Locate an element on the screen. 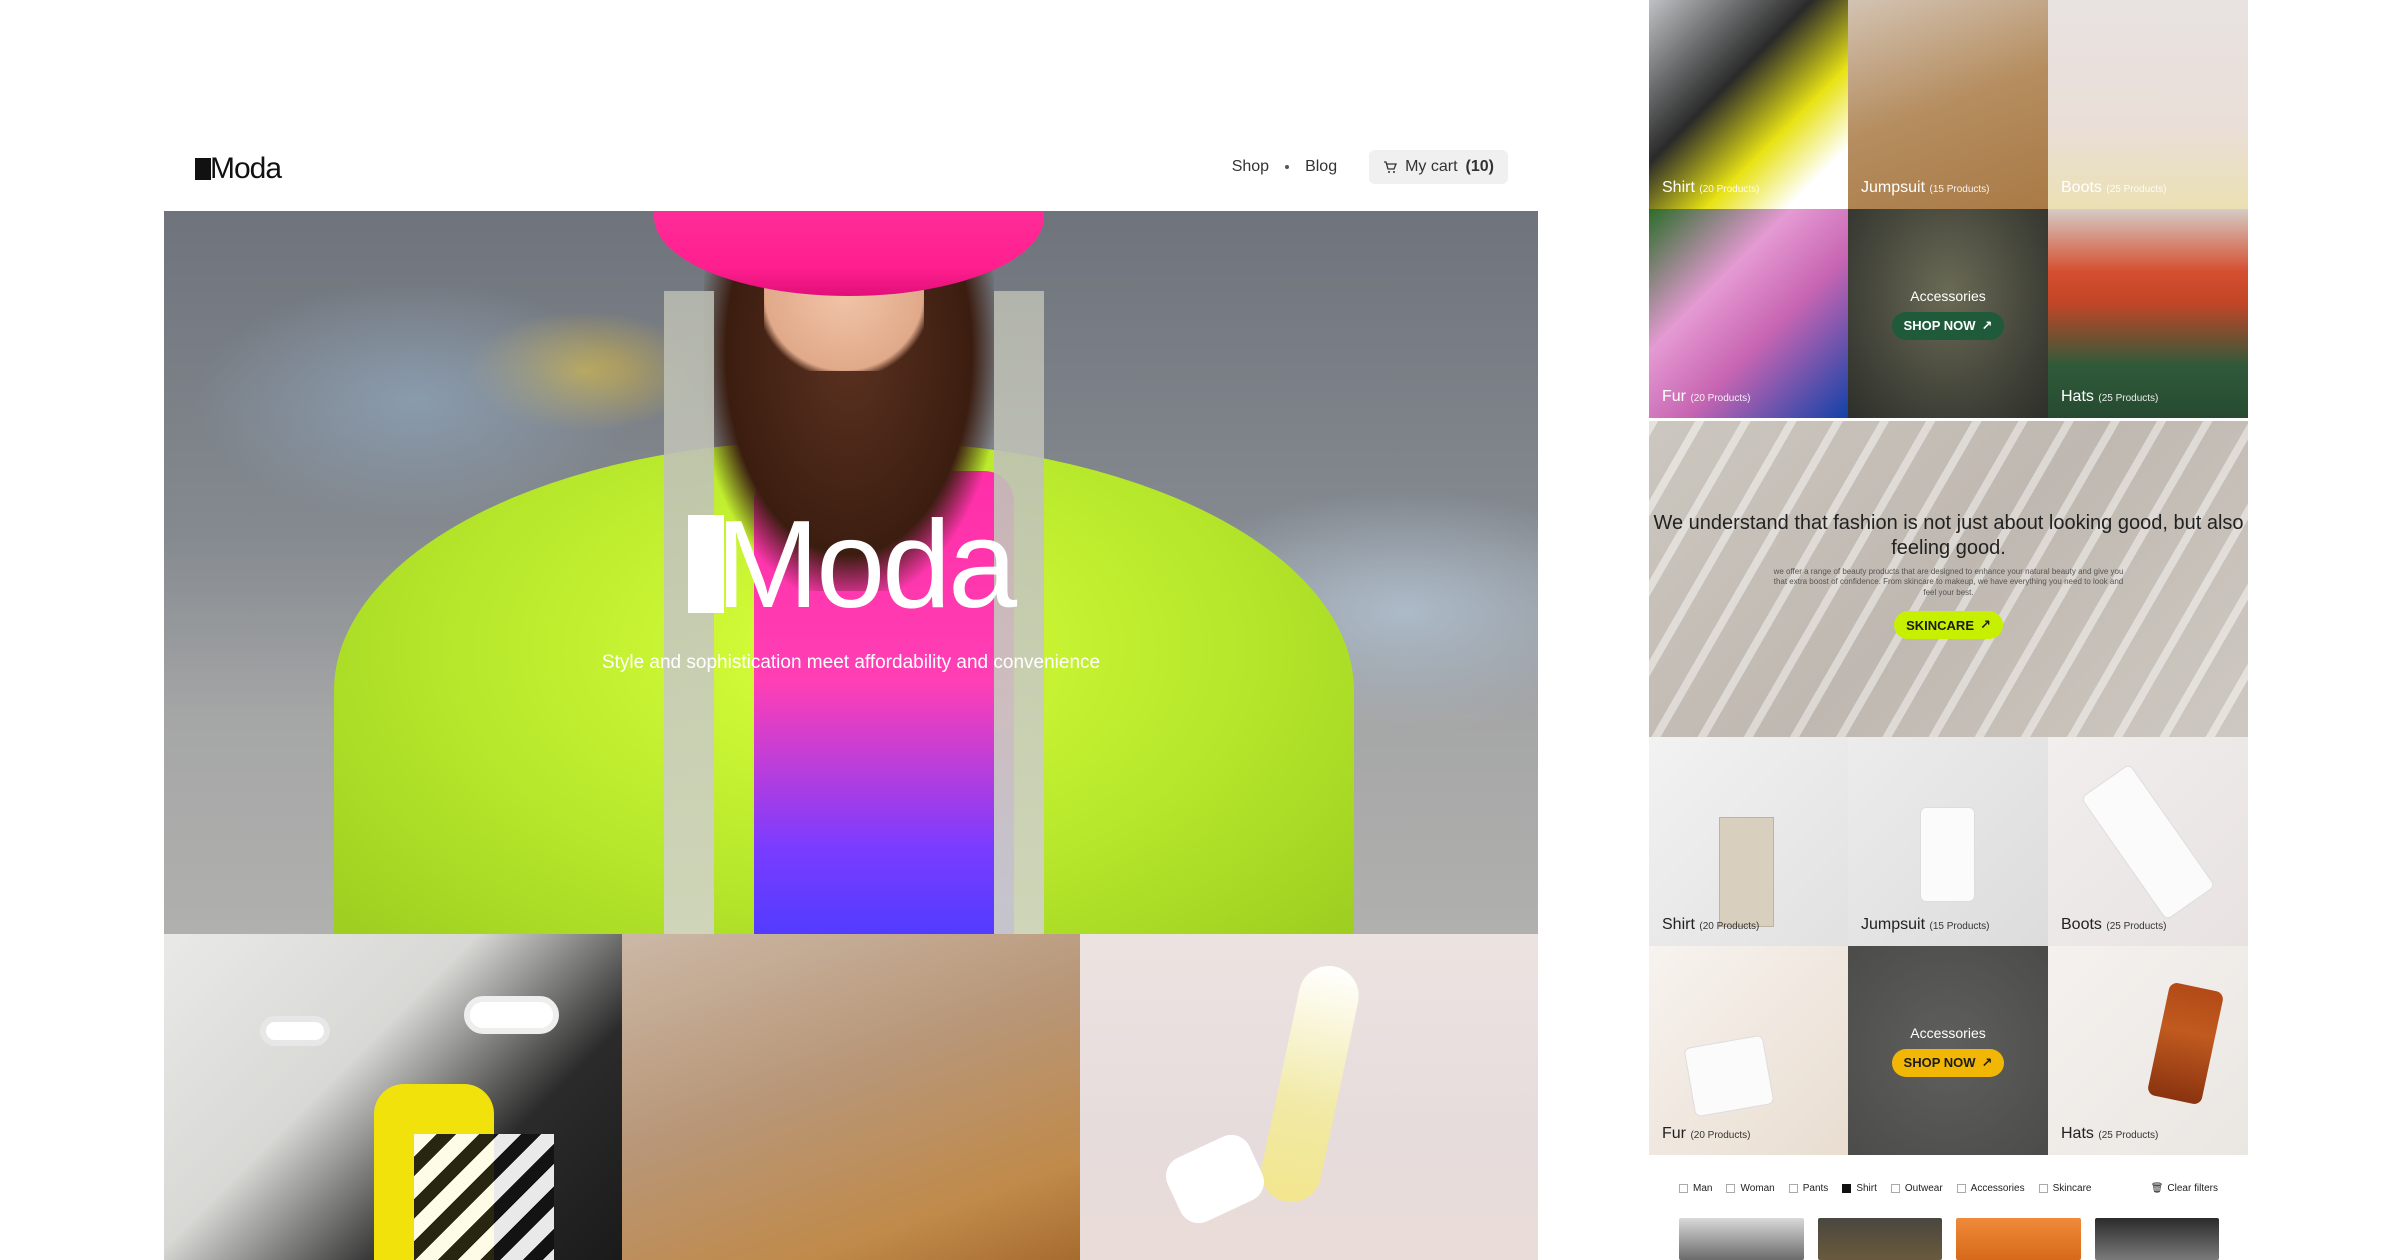 The width and height of the screenshot is (2400, 1260). filter-man: Man is located at coordinates (1695, 1188).